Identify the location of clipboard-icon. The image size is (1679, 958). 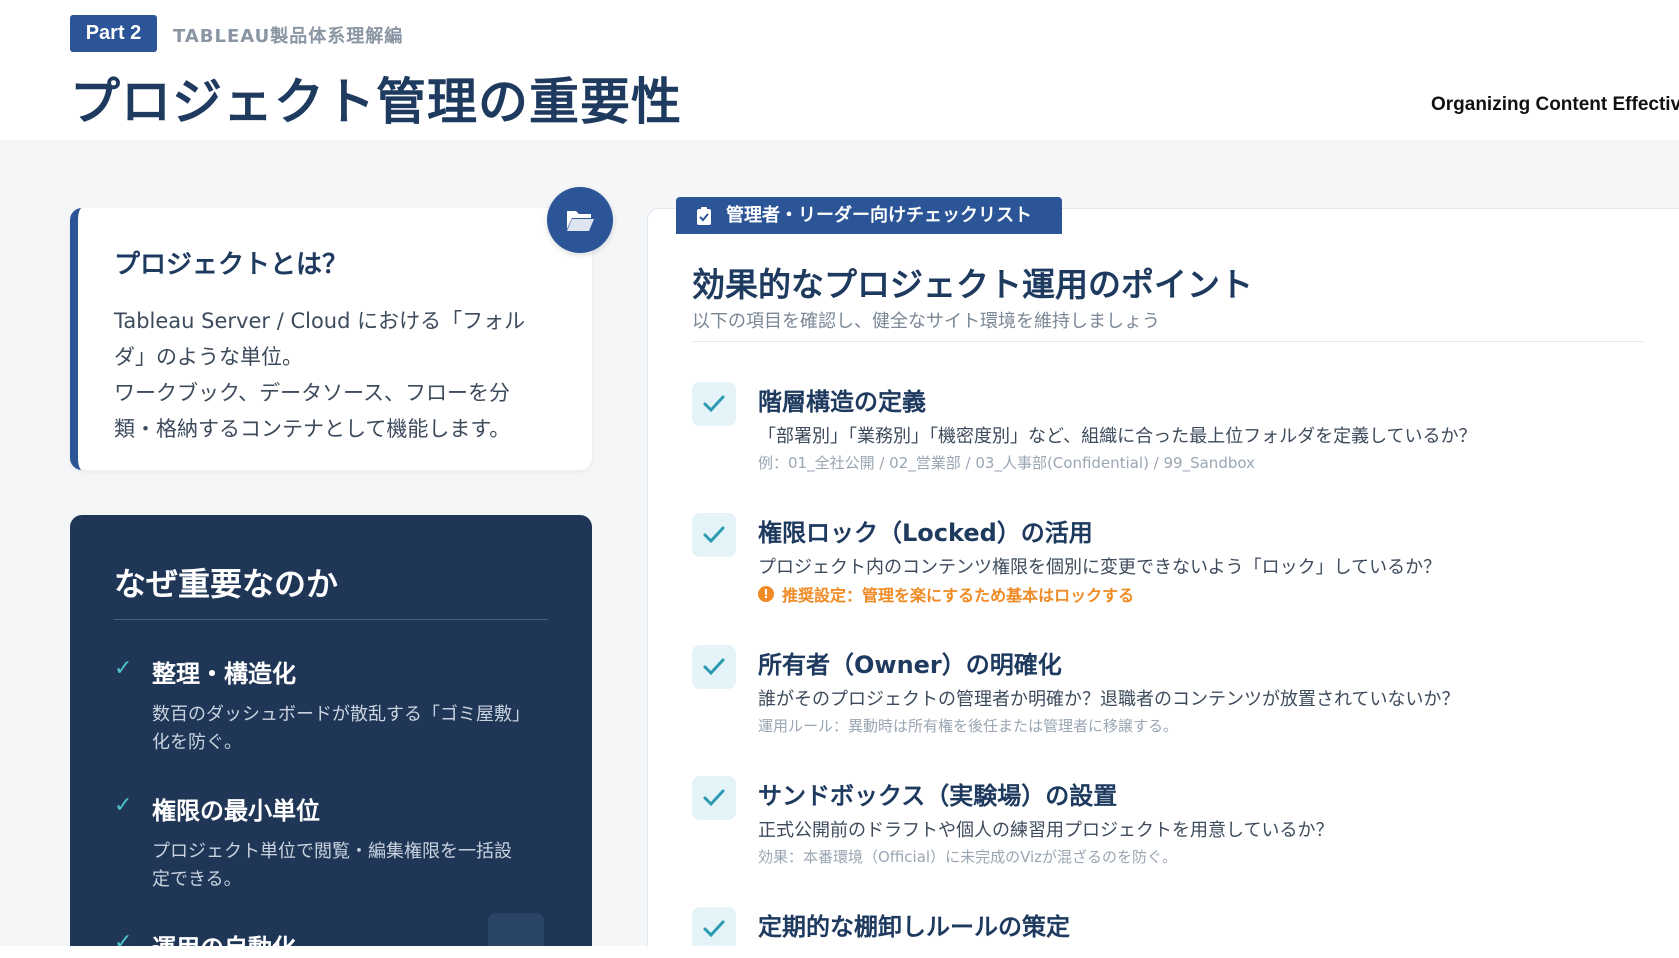
(704, 215).